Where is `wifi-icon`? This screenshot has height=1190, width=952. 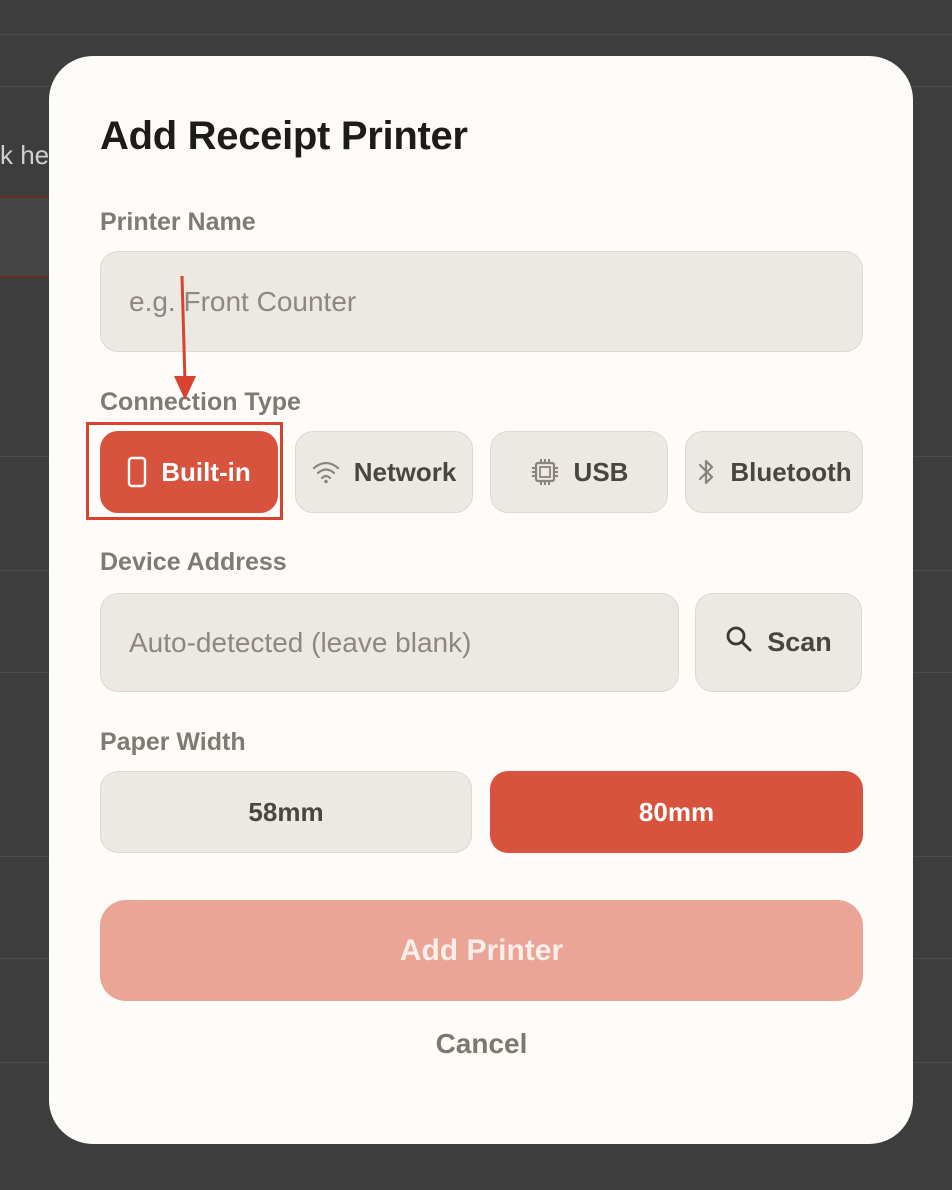 wifi-icon is located at coordinates (326, 472).